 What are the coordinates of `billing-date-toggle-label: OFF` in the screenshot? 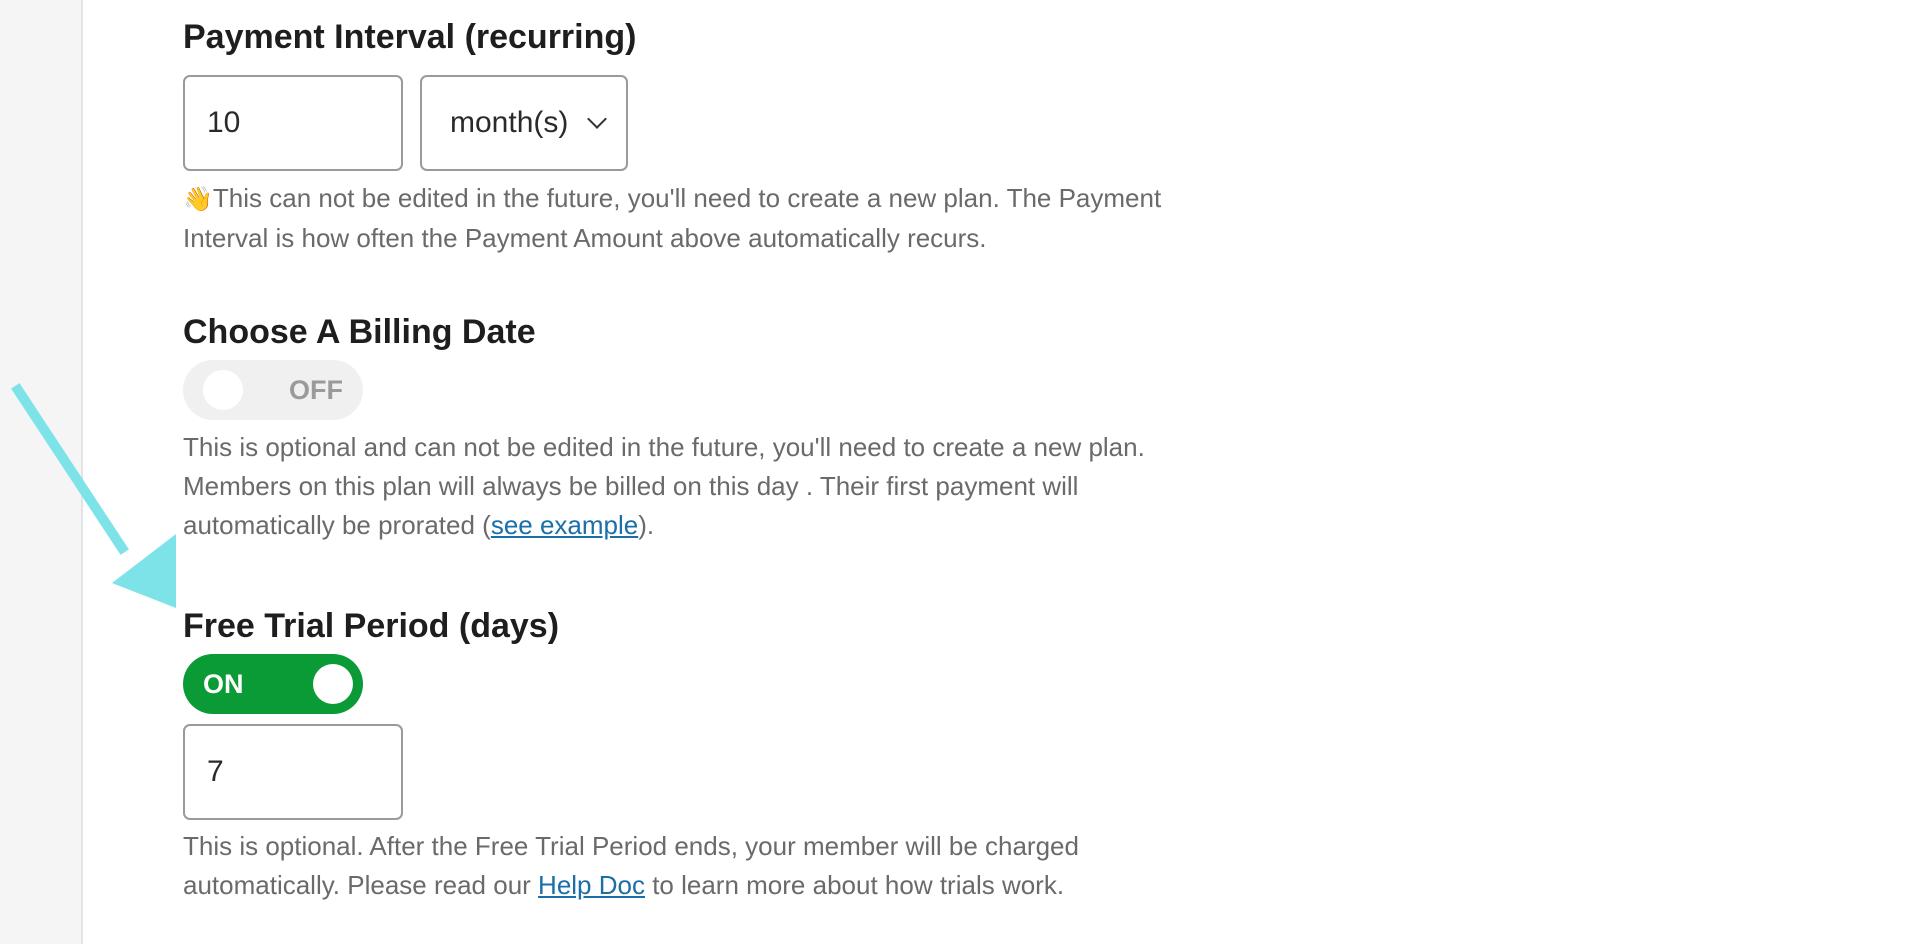 It's located at (316, 390).